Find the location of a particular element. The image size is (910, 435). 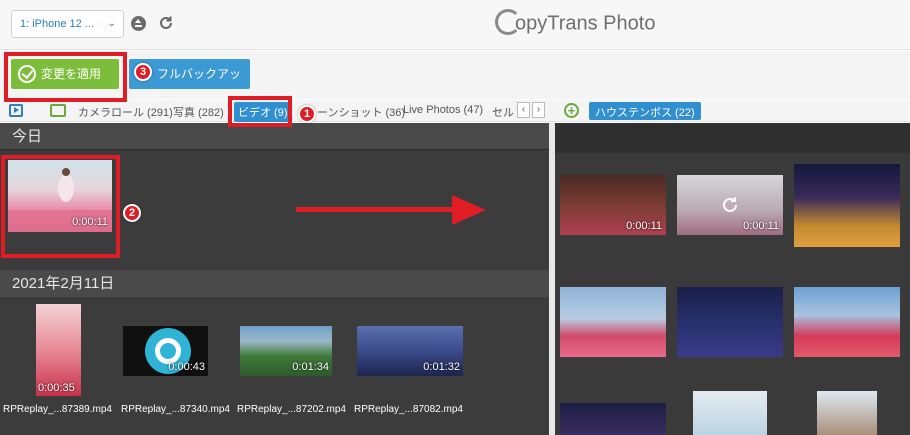

annotation-box-apply is located at coordinates (65, 77).